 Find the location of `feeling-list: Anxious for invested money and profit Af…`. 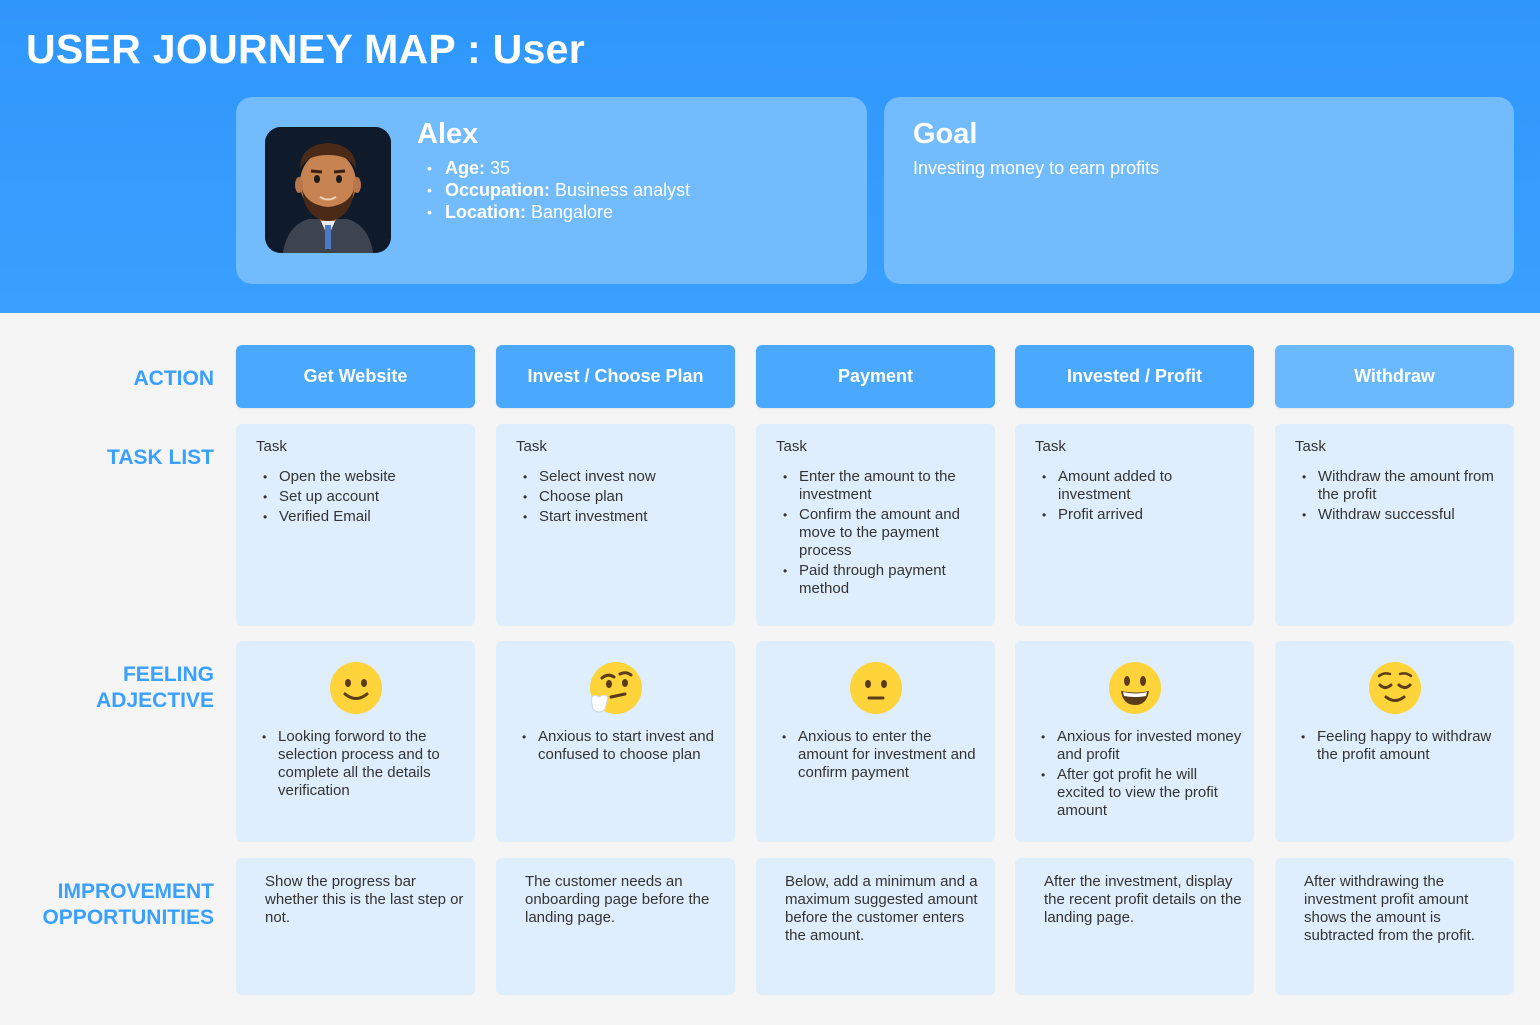

feeling-list: Anxious for invested money and profit Af… is located at coordinates (1140, 775).